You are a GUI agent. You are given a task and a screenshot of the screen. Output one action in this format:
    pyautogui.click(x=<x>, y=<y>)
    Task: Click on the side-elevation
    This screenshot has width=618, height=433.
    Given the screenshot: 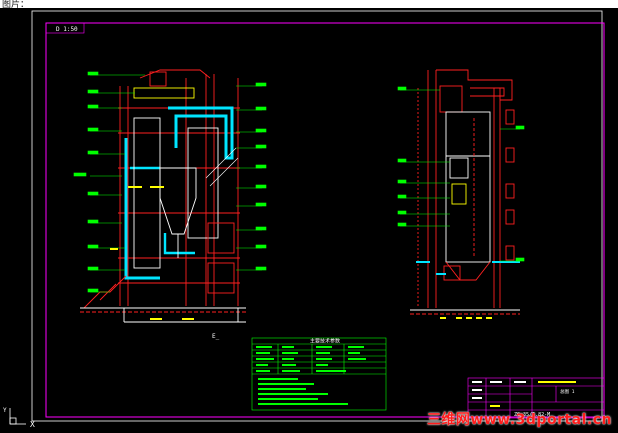 What is the action you would take?
    pyautogui.click(x=465, y=192)
    